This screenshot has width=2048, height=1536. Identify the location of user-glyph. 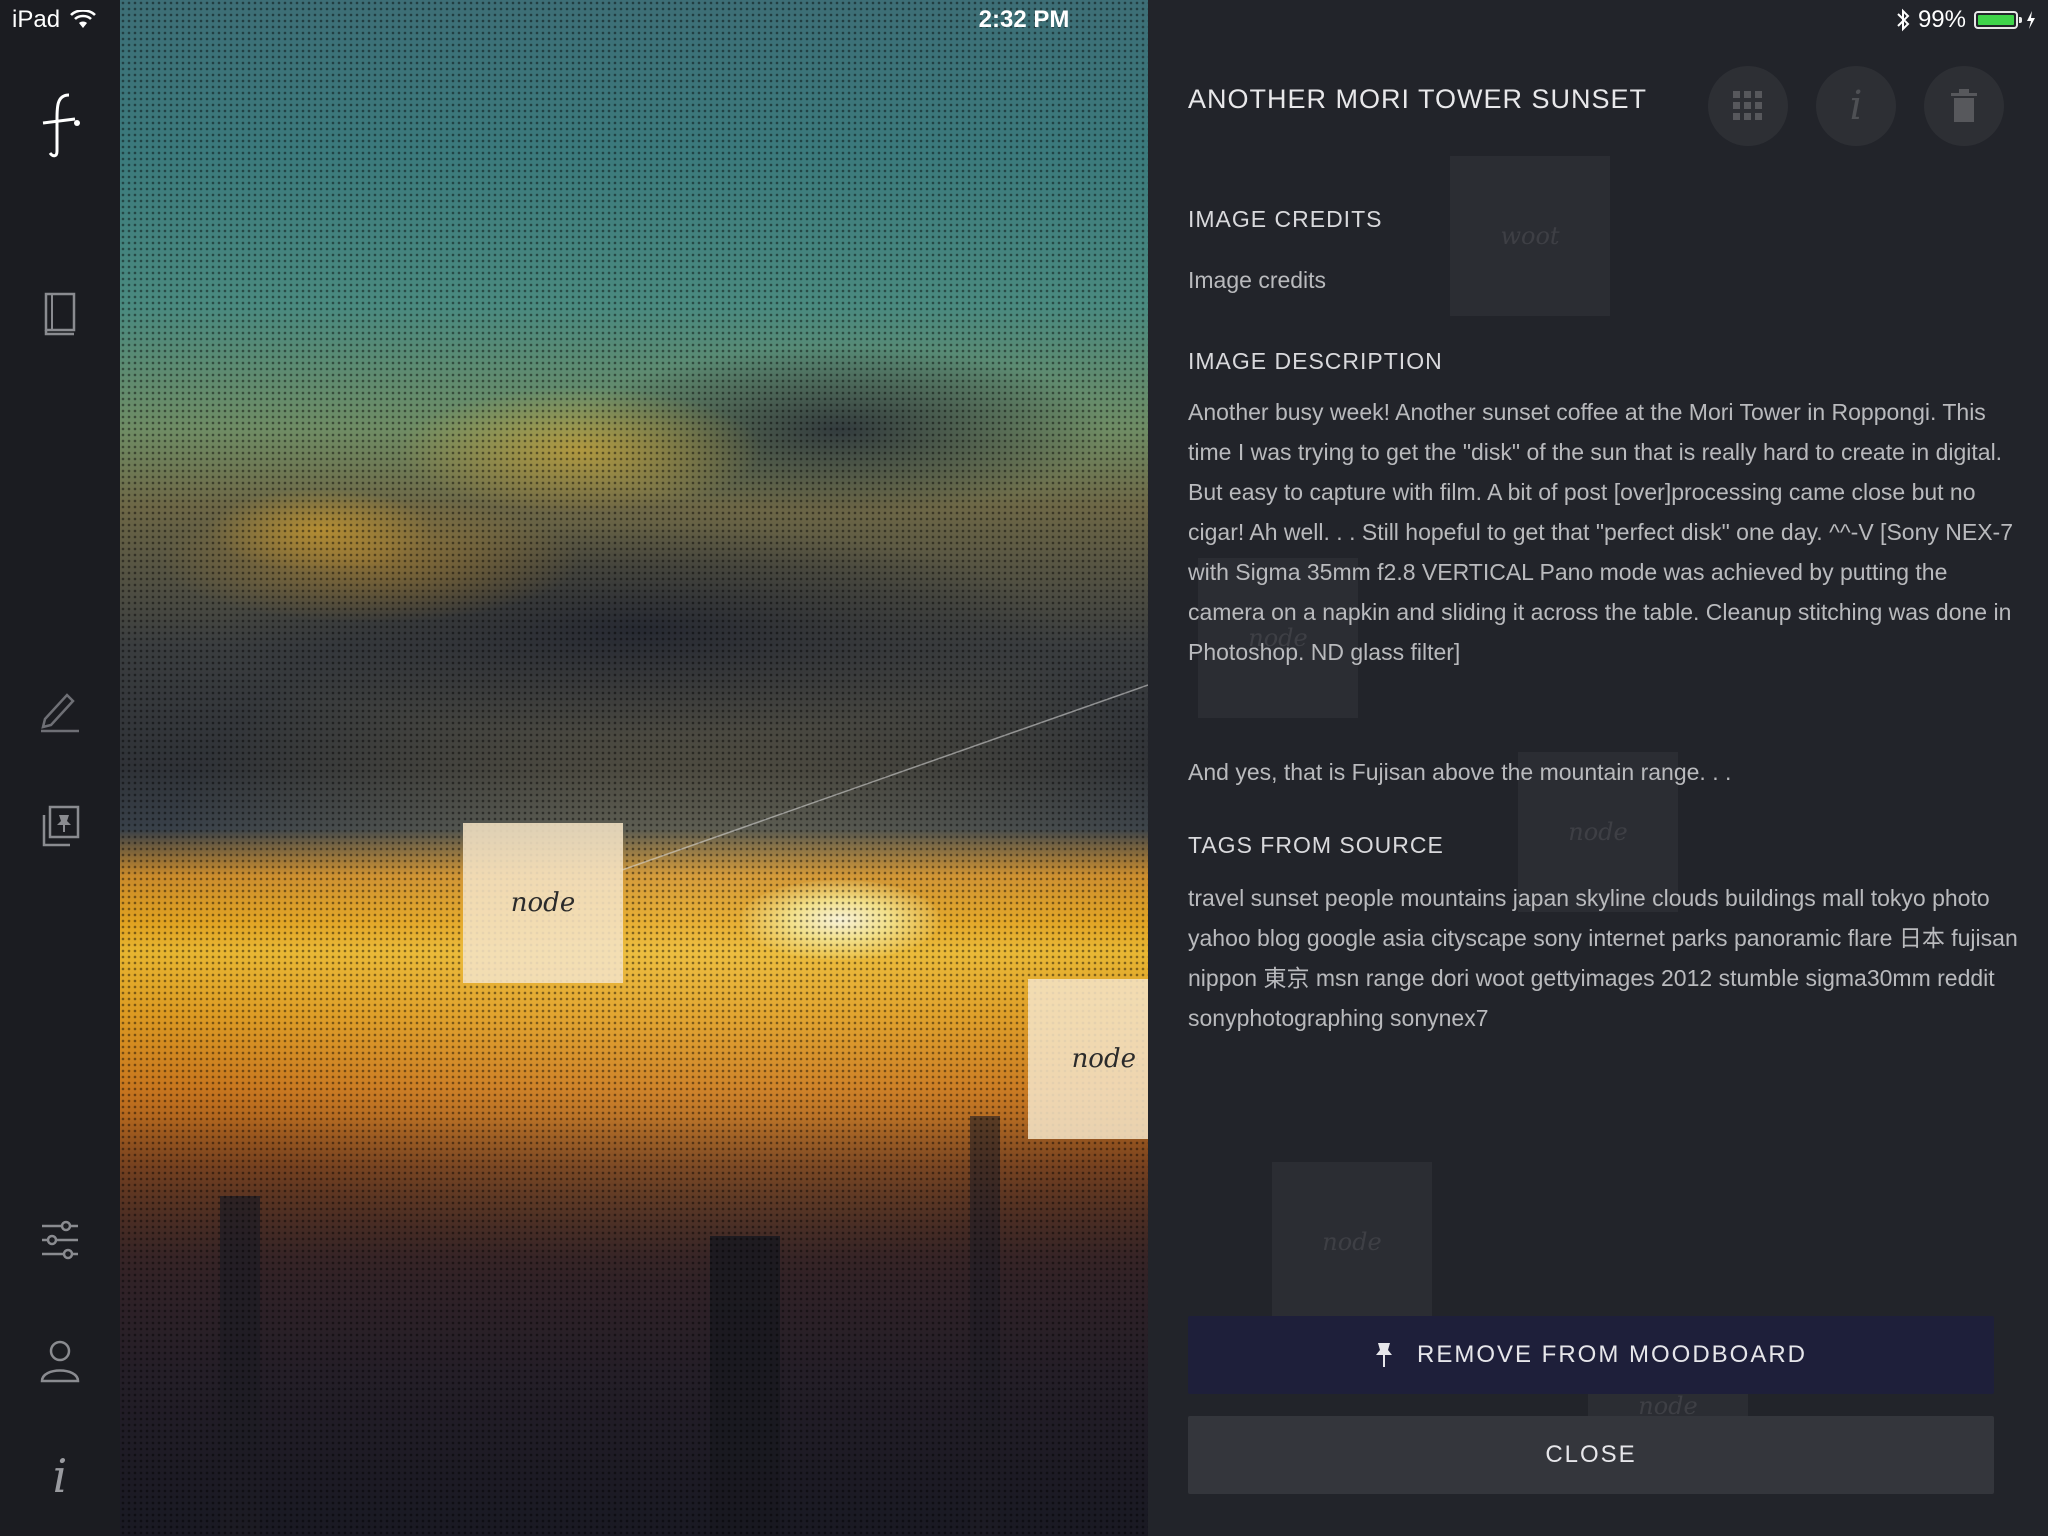
(60, 1361).